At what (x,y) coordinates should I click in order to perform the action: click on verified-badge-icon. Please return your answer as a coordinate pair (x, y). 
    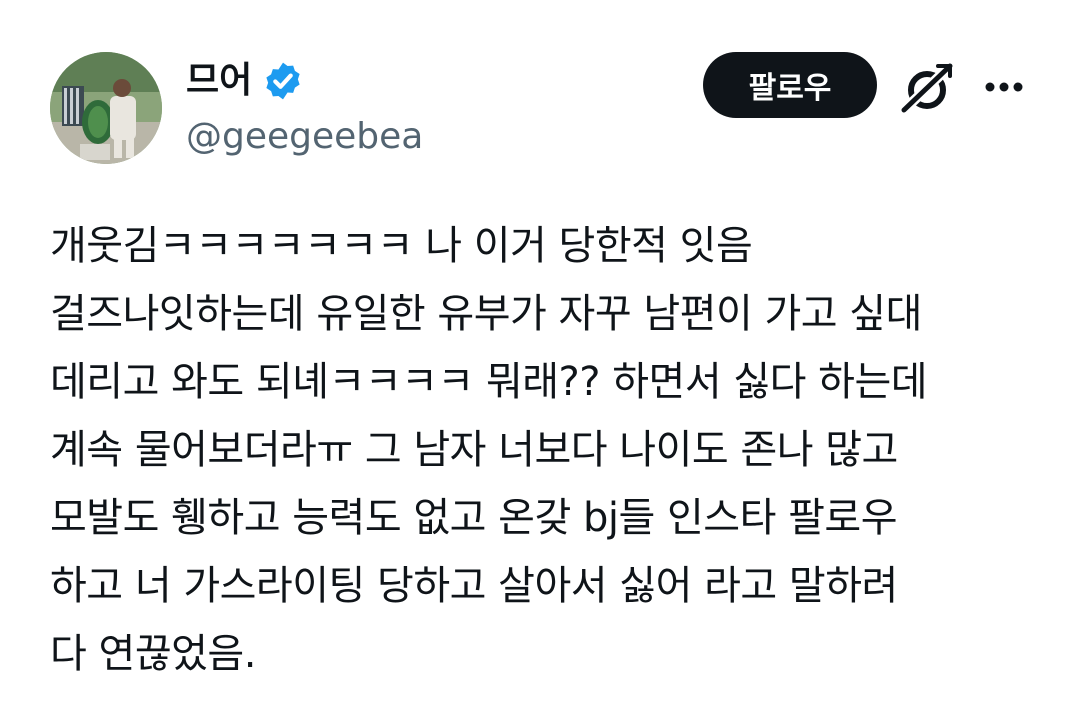
    Looking at the image, I should click on (283, 81).